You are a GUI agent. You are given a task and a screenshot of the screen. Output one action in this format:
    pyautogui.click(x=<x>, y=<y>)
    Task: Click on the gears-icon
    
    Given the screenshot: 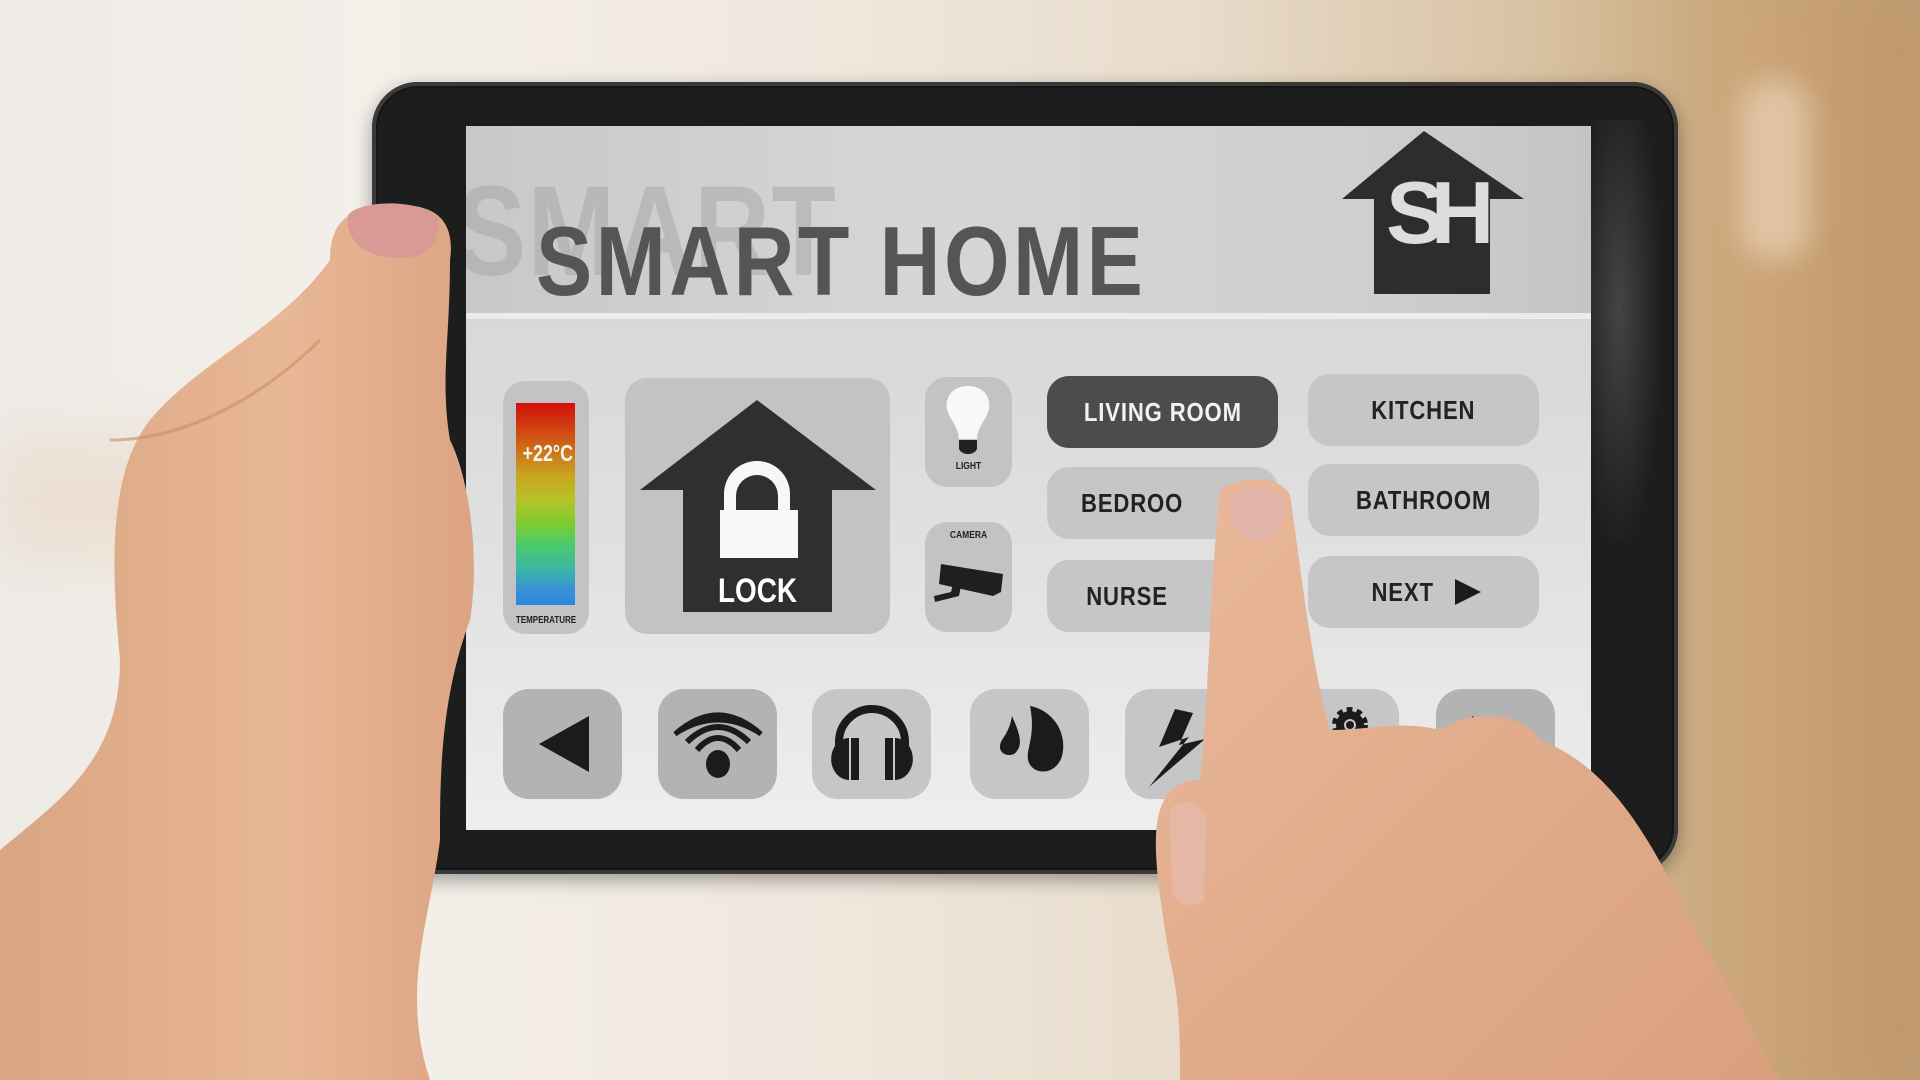 What is the action you would take?
    pyautogui.click(x=1337, y=742)
    